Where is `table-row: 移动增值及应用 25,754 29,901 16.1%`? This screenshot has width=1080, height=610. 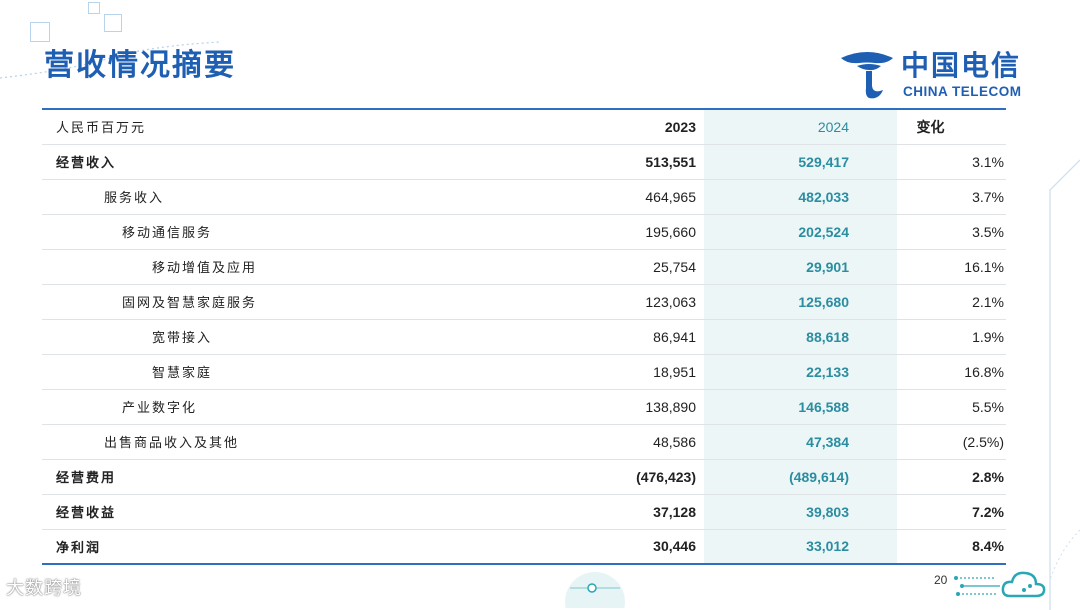
table-row: 移动增值及应用 25,754 29,901 16.1% is located at coordinates (524, 267).